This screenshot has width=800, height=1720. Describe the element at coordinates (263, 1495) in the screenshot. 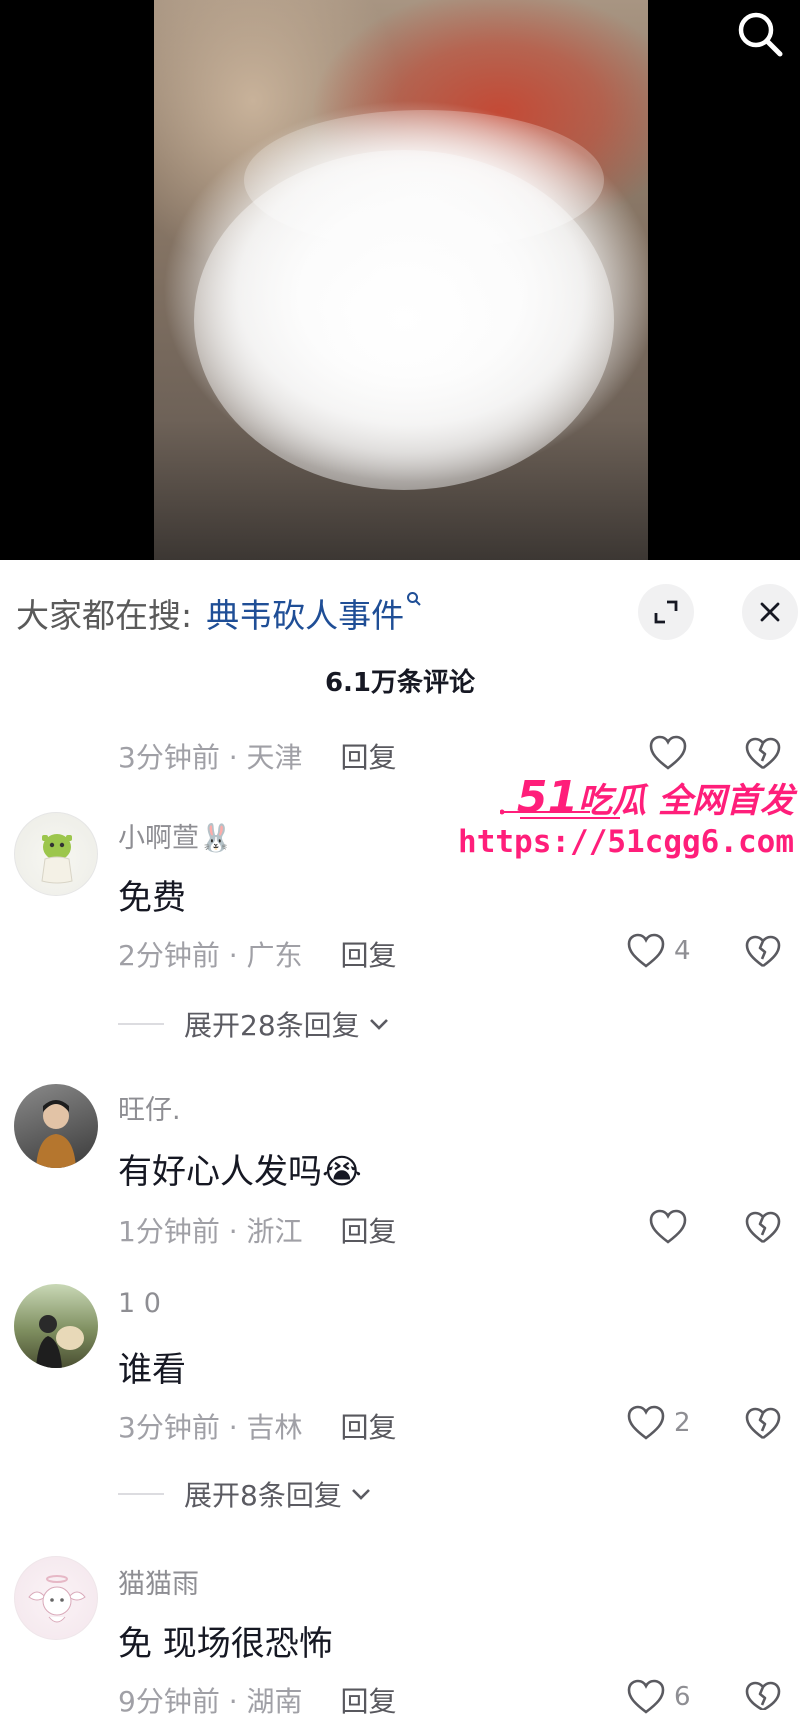

I see `expand-replies-label: 展开8条回复` at that location.